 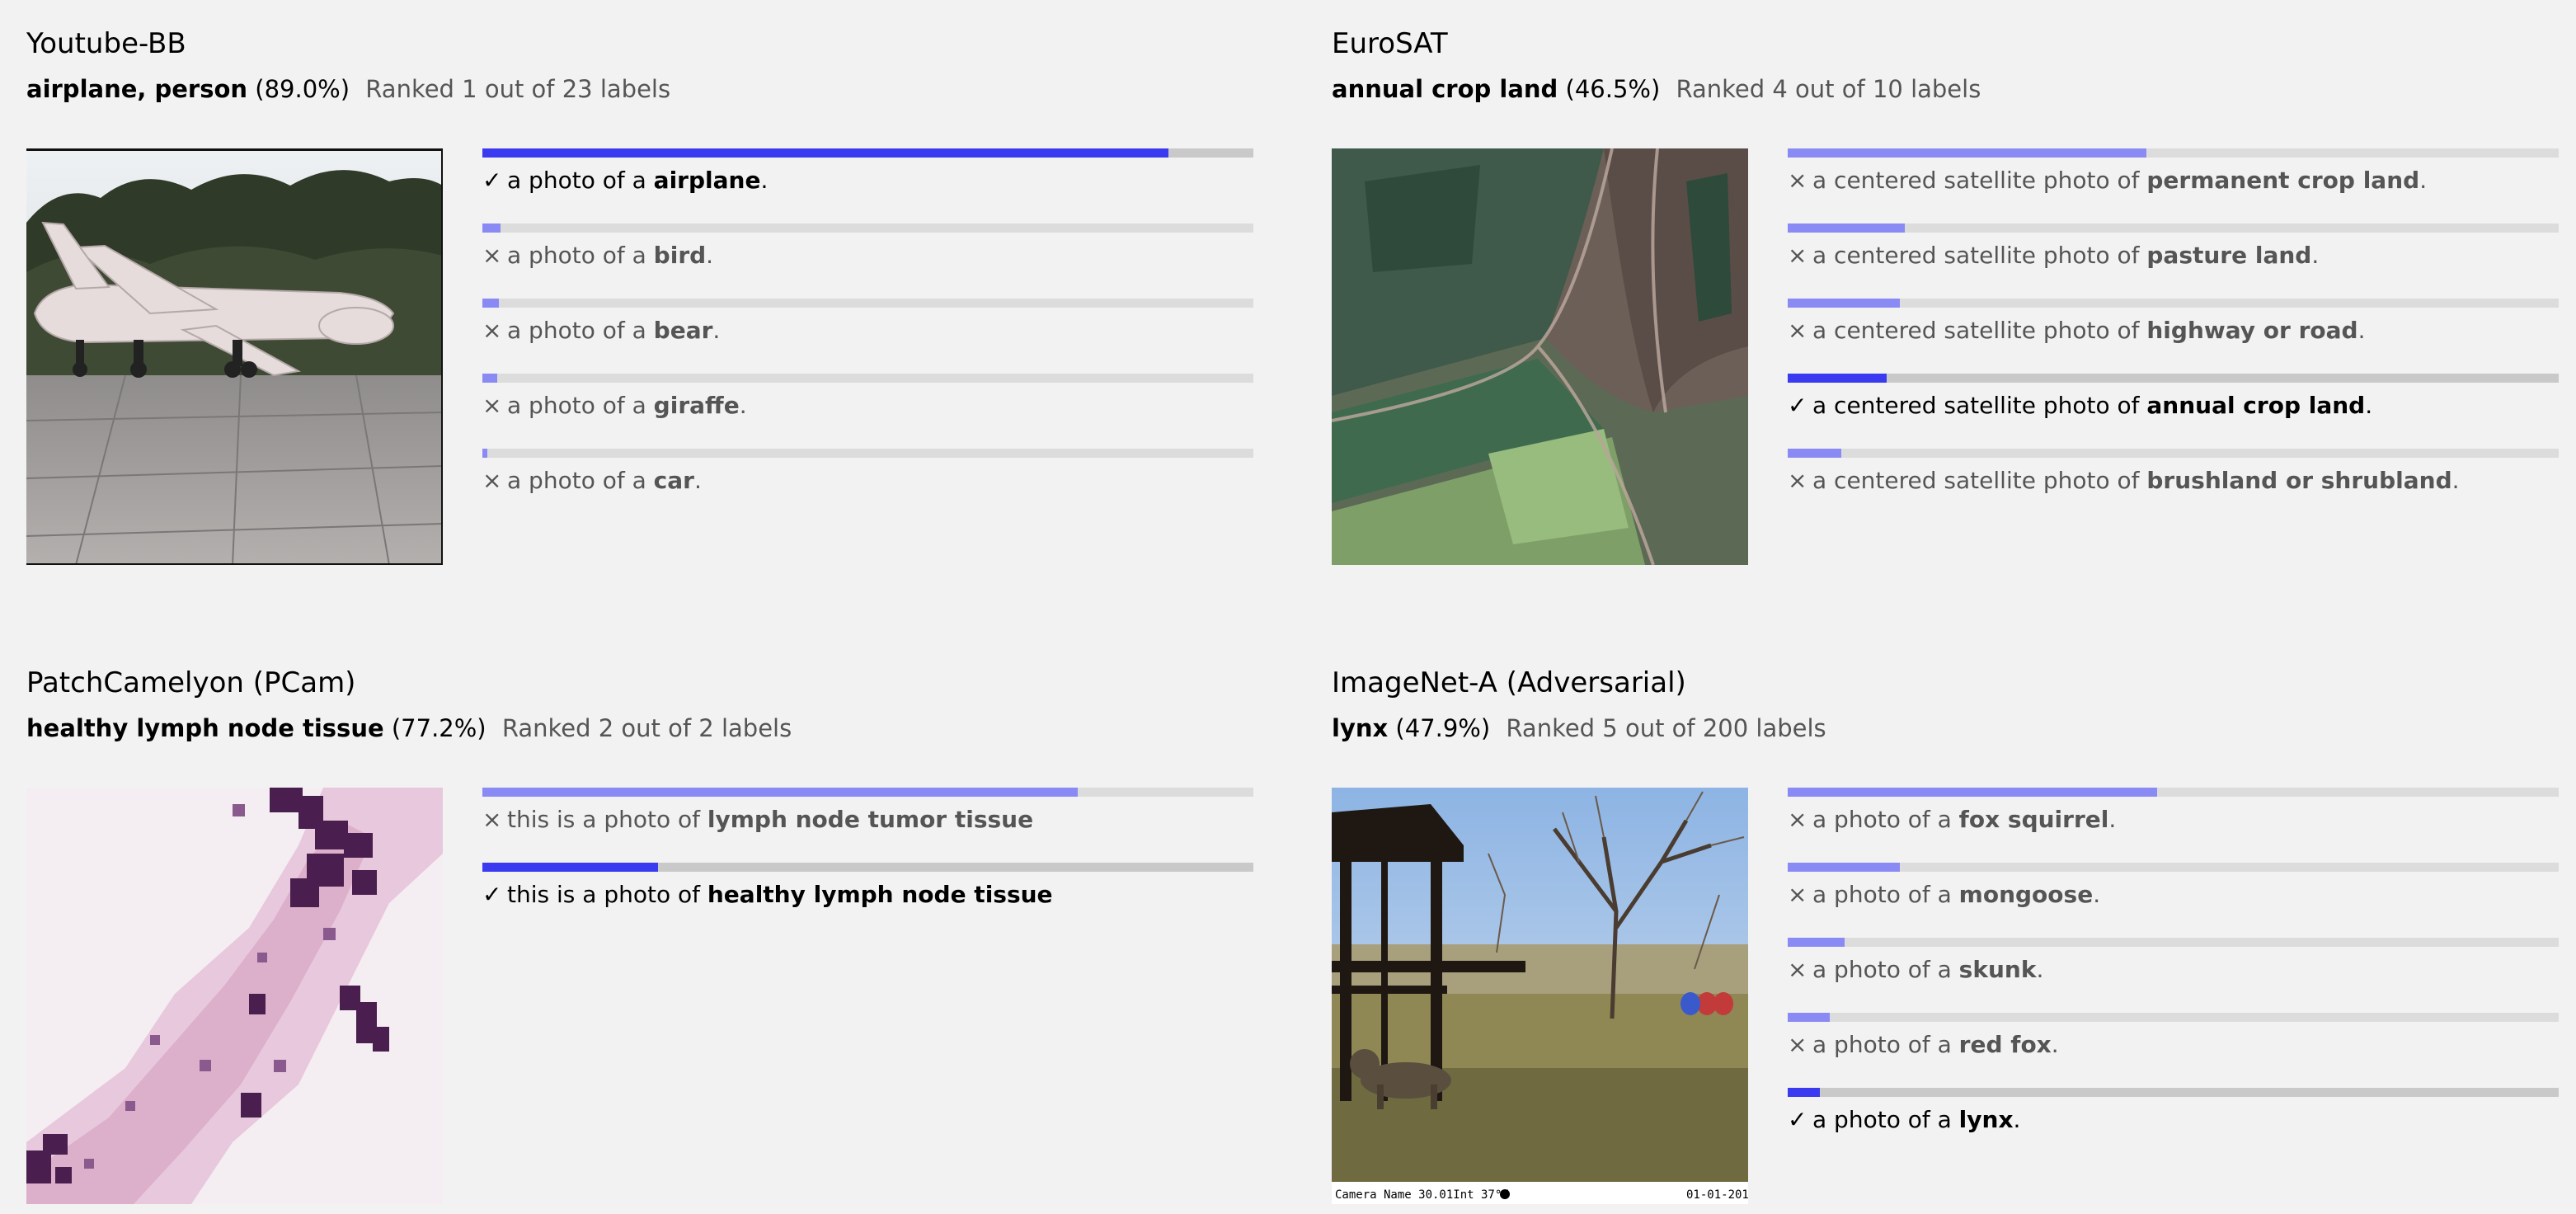 I want to click on class-label: lymph node tumor tissue, so click(x=870, y=819).